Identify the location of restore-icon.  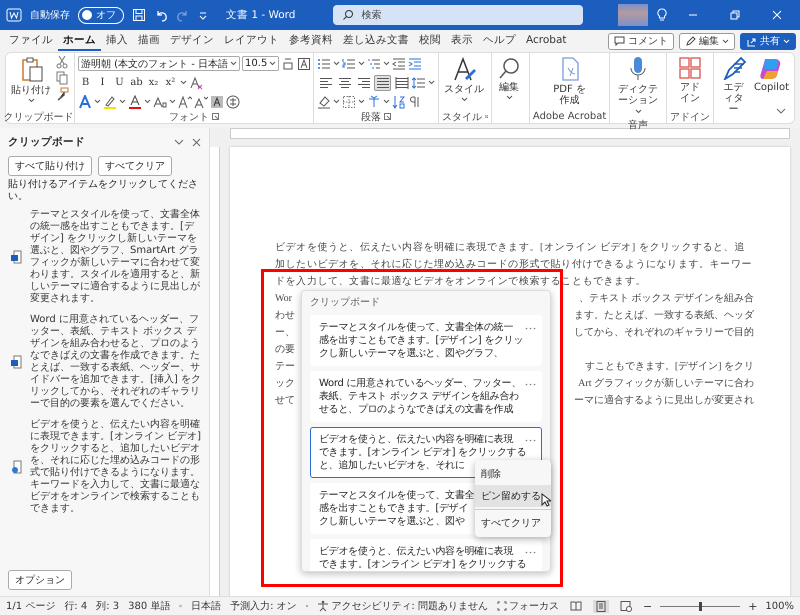
(735, 15).